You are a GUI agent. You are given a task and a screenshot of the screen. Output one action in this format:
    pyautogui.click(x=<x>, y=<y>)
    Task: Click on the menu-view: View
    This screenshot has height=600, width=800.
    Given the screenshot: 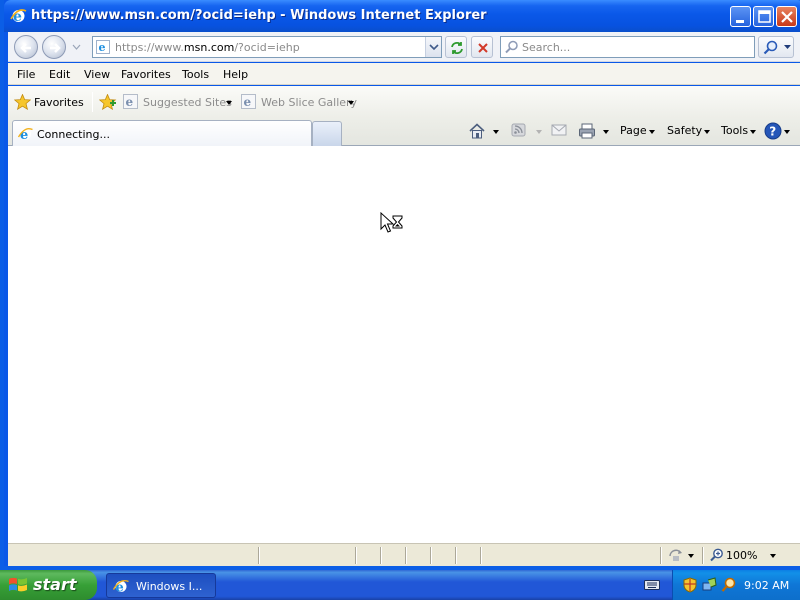 What is the action you would take?
    pyautogui.click(x=97, y=74)
    